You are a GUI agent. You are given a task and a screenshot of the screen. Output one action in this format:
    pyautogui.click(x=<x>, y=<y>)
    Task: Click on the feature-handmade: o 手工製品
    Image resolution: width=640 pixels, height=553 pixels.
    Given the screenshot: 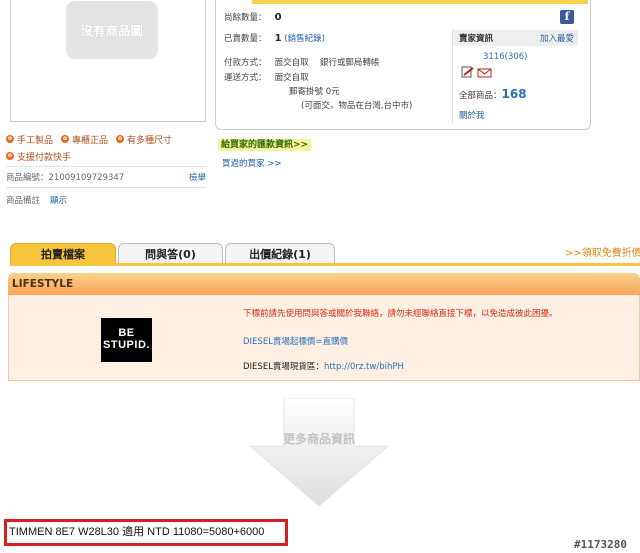 What is the action you would take?
    pyautogui.click(x=30, y=140)
    